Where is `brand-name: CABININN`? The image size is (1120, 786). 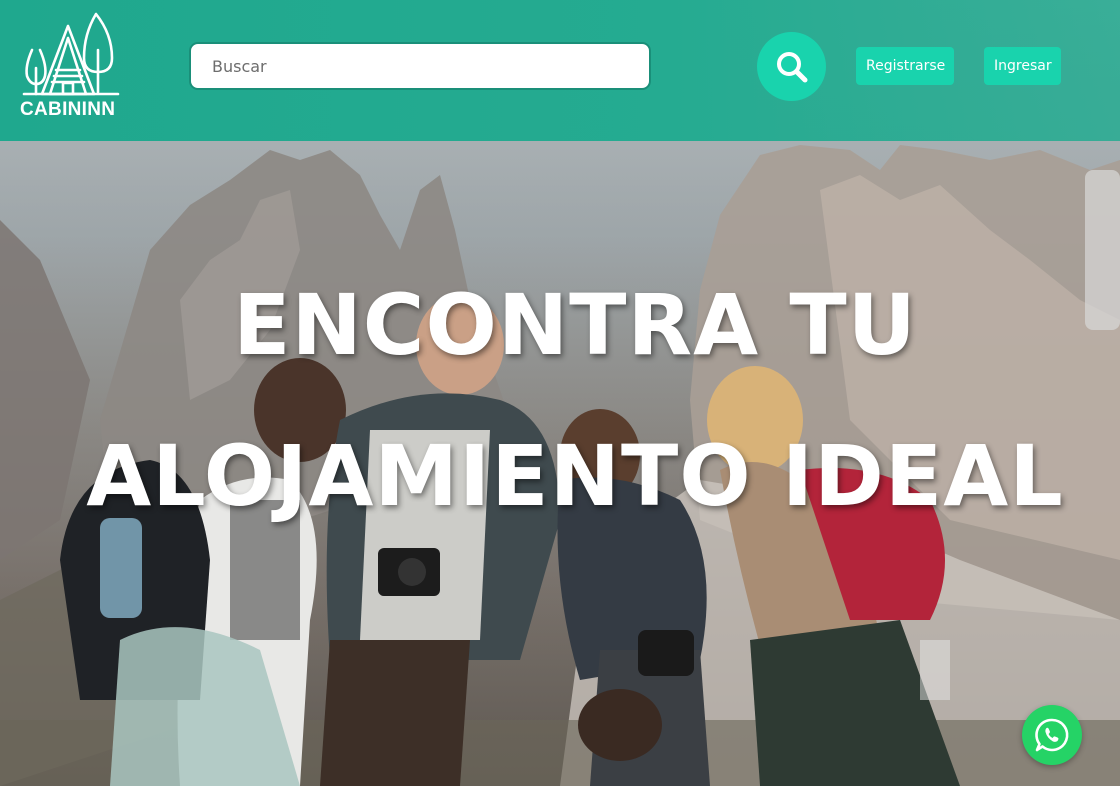
brand-name: CABININN is located at coordinates (68, 109).